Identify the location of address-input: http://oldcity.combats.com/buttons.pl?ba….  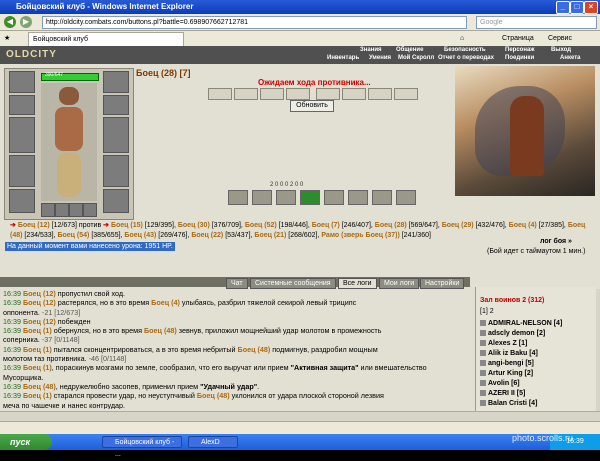
(254, 22).